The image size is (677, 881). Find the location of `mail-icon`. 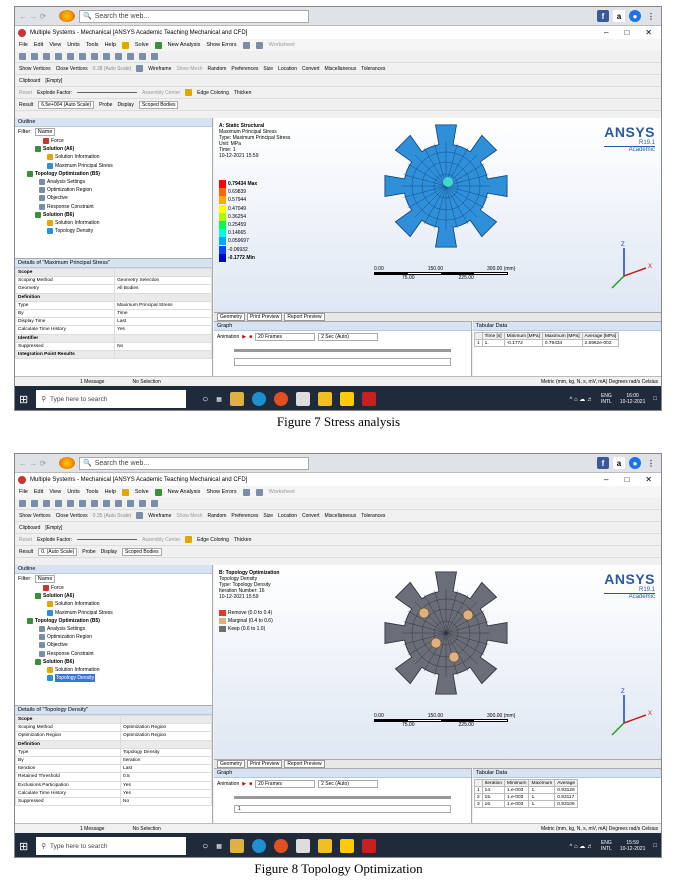

mail-icon is located at coordinates (324, 846).